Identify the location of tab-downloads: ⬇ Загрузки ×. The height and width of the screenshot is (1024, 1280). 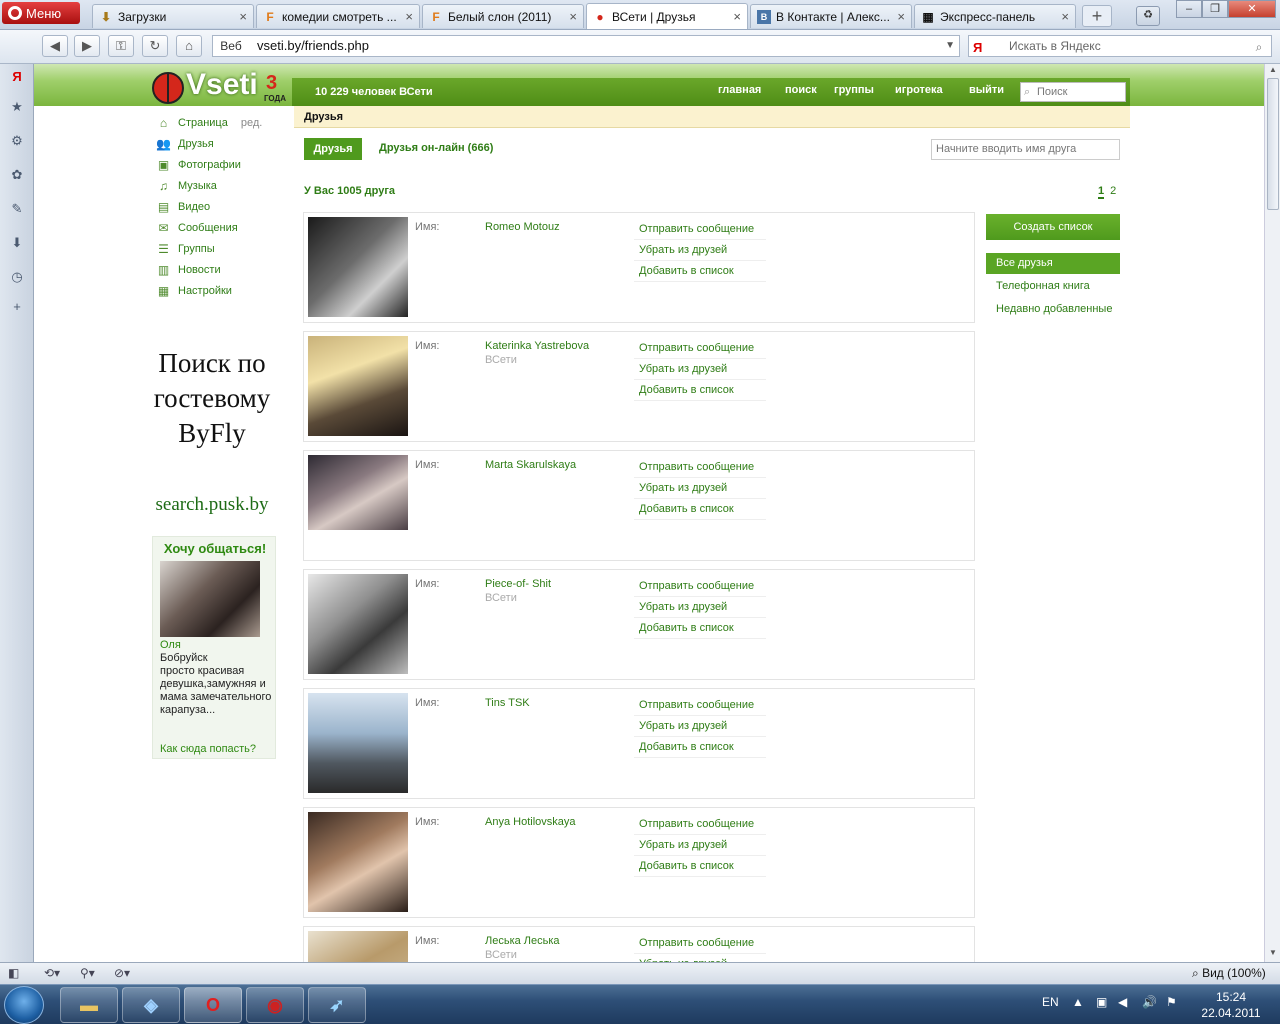
(173, 16).